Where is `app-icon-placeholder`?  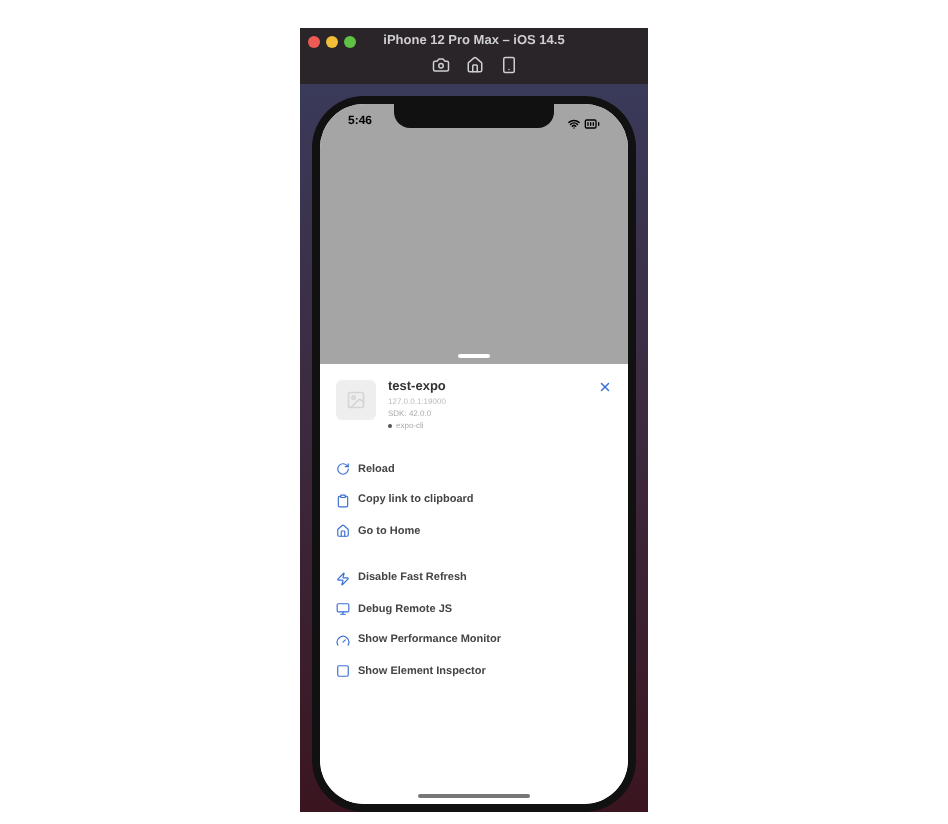 app-icon-placeholder is located at coordinates (356, 400).